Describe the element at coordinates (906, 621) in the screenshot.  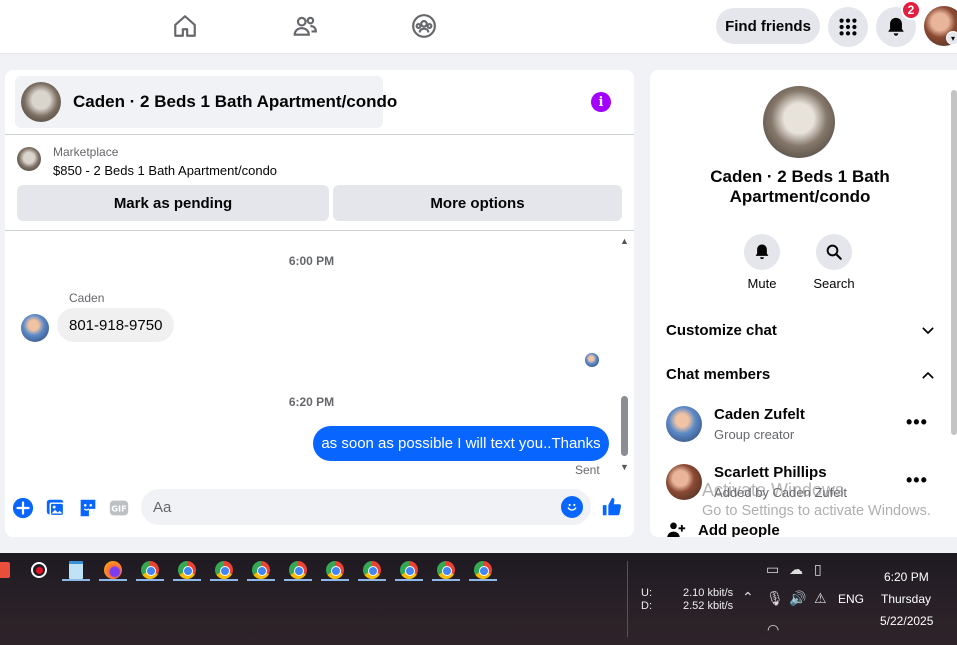
I see `clock-date: 5/22/2025` at that location.